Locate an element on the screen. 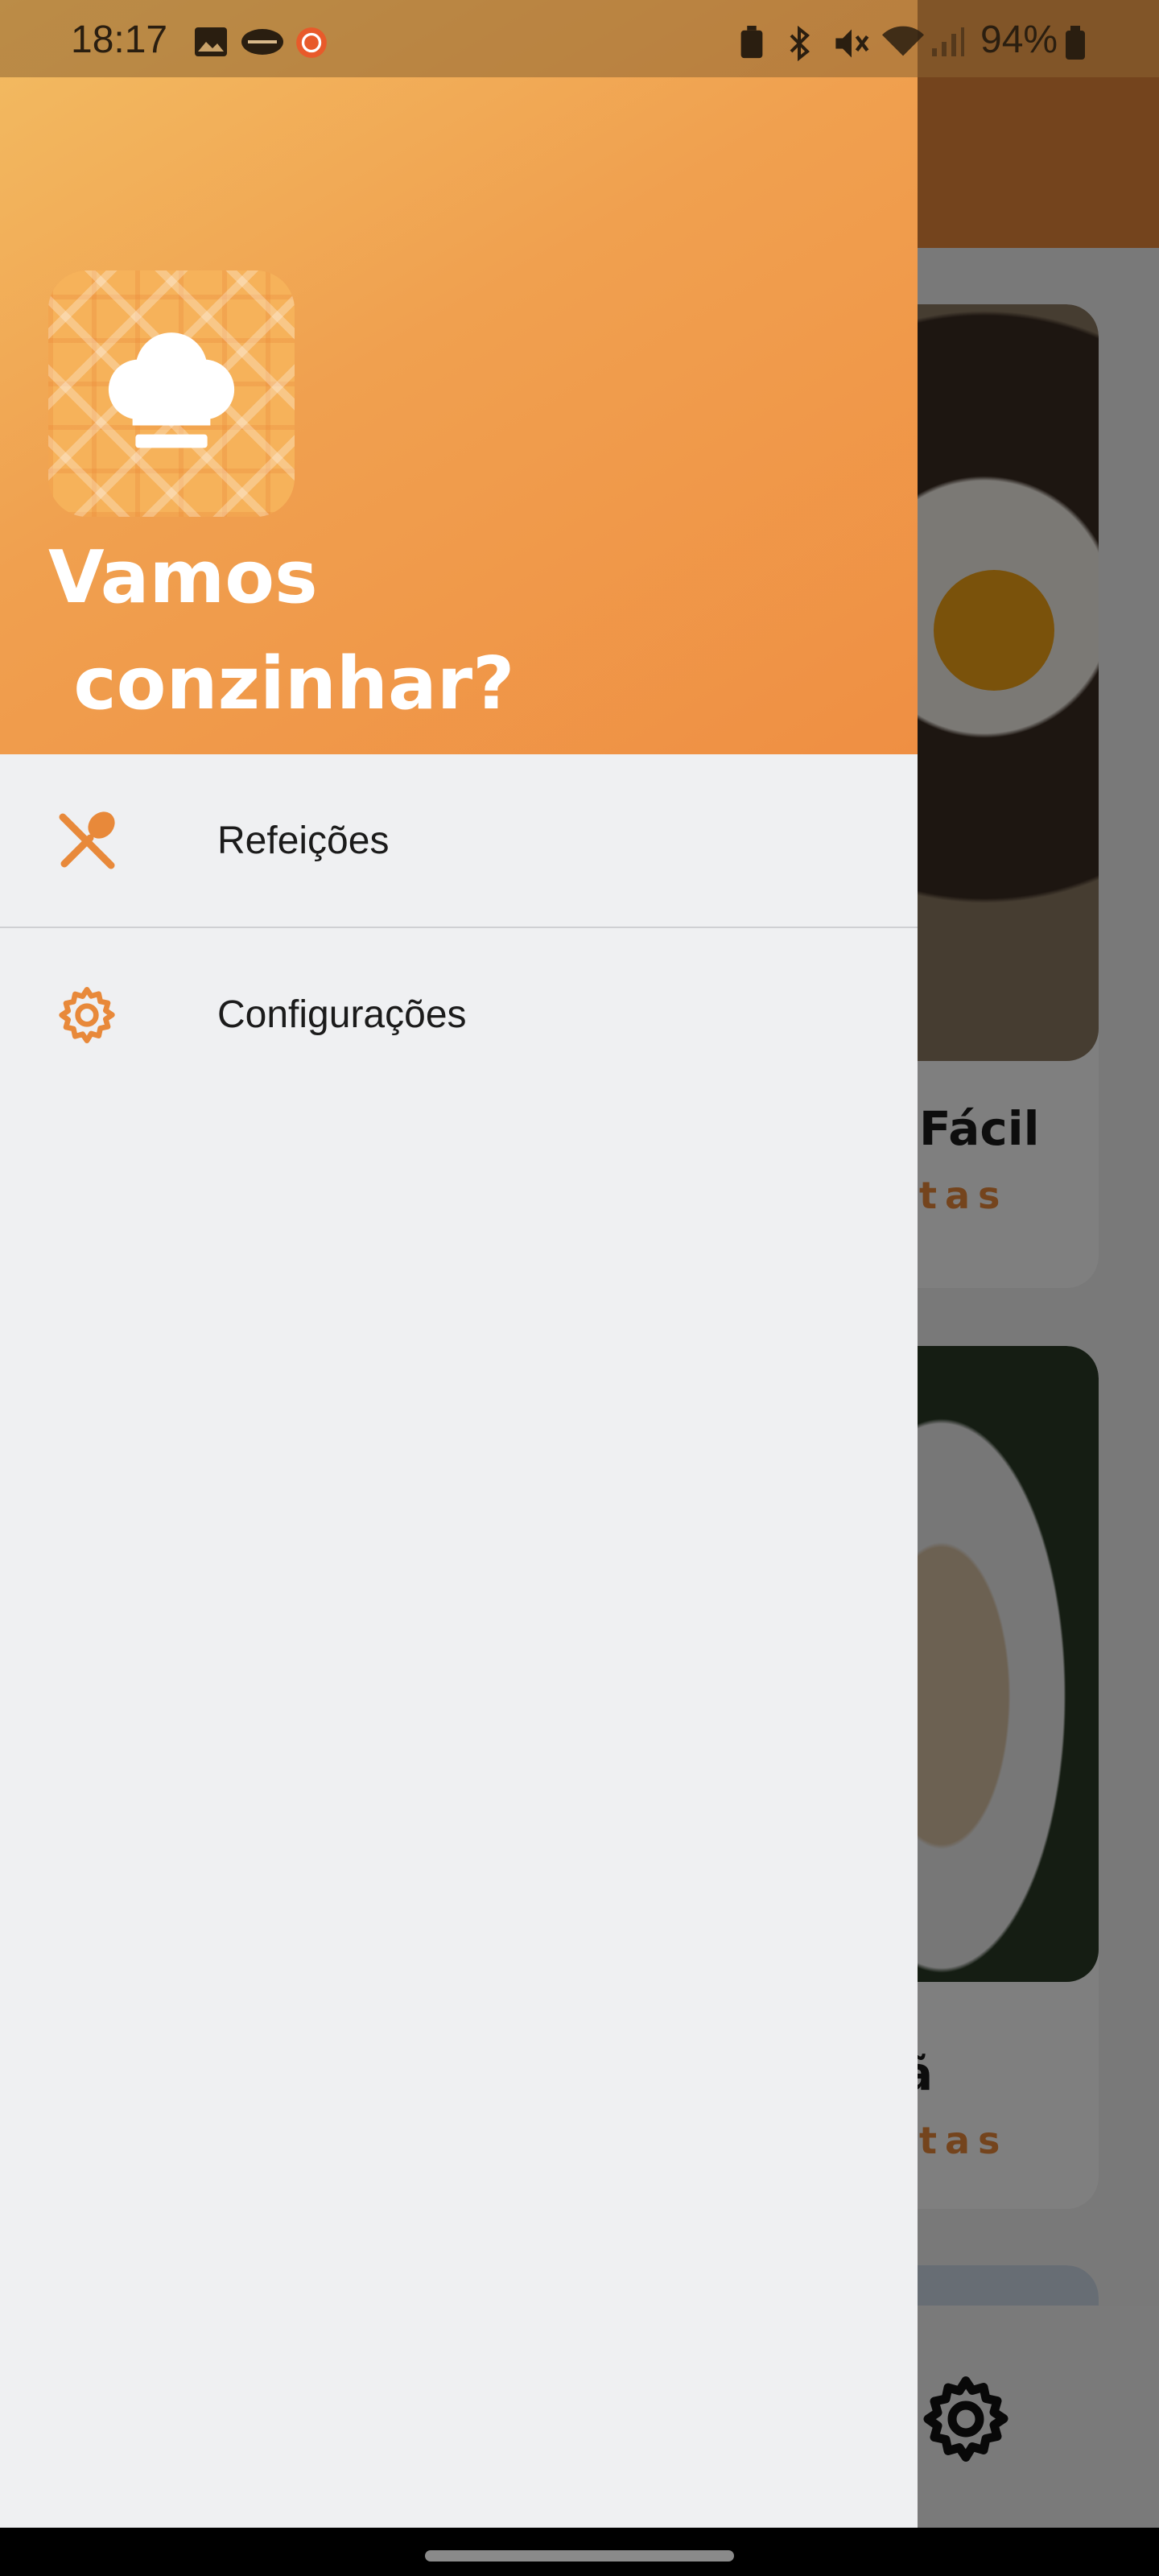  drawer-title-line-2: conzinhar? is located at coordinates (281, 684).